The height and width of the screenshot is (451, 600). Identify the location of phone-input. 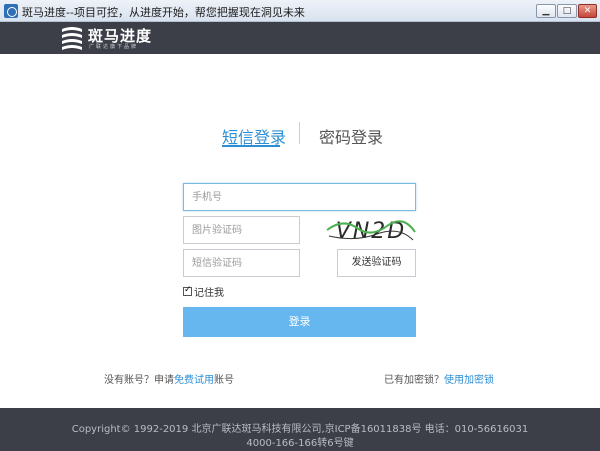
(299, 197).